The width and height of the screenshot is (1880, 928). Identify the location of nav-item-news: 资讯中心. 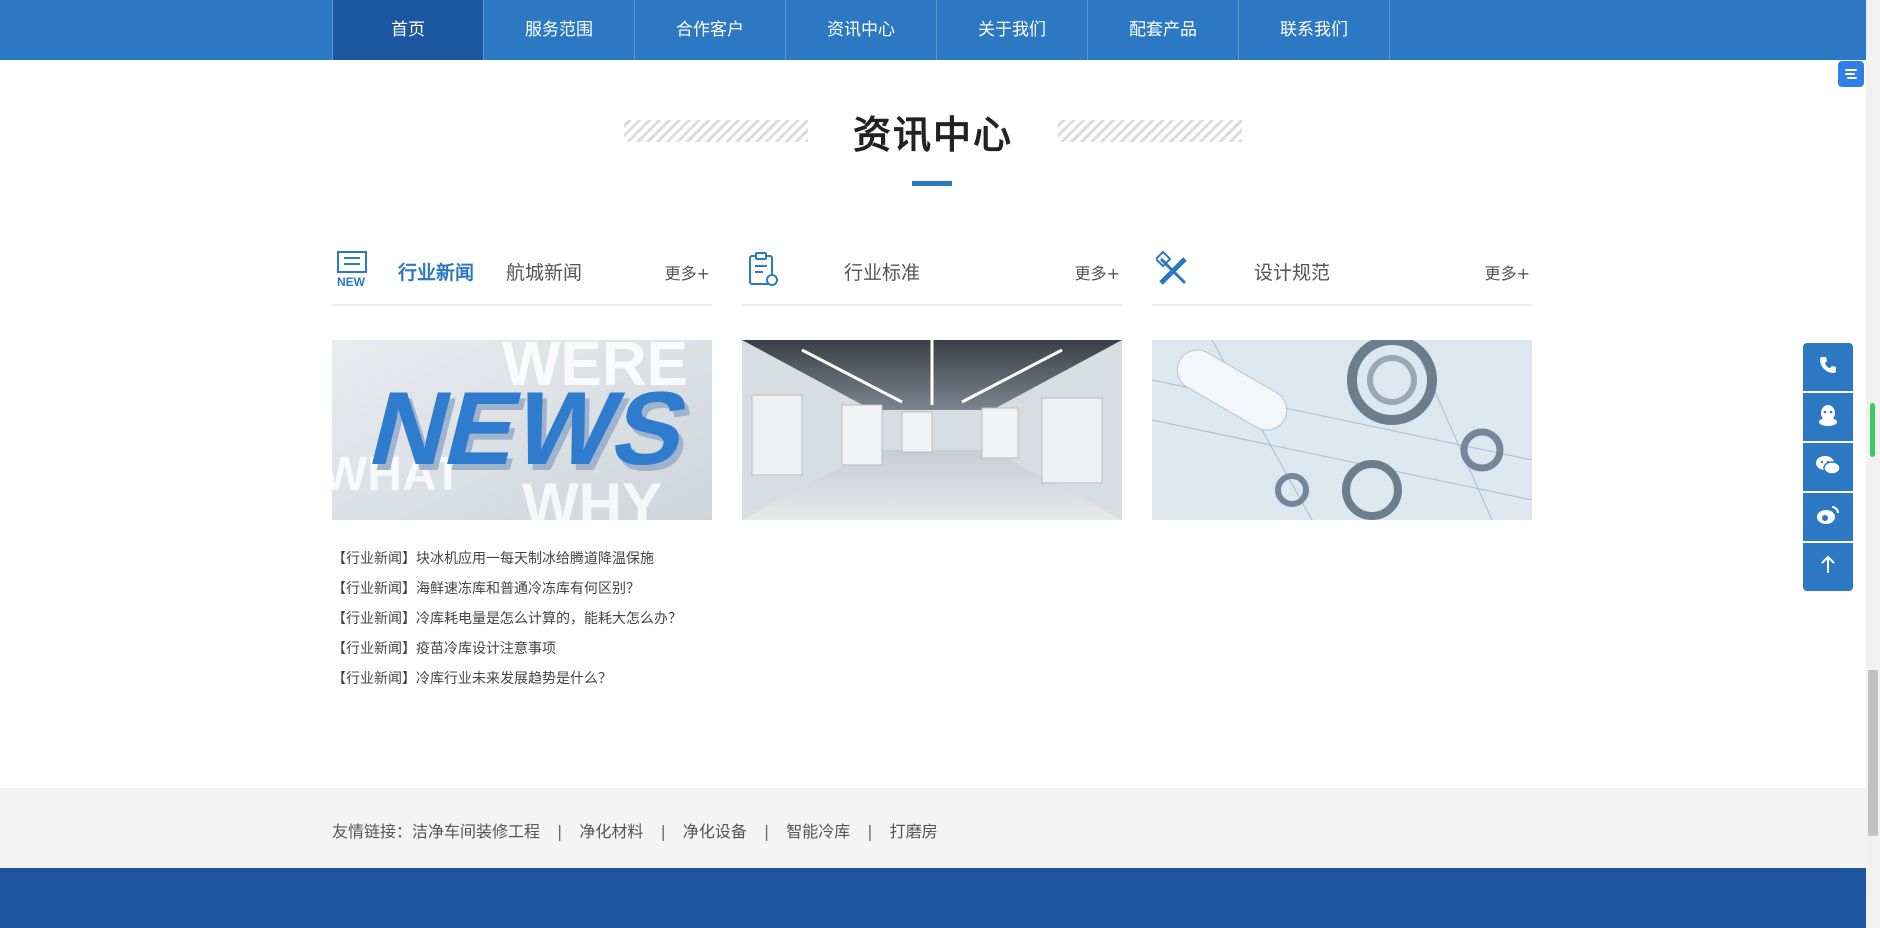
(861, 30).